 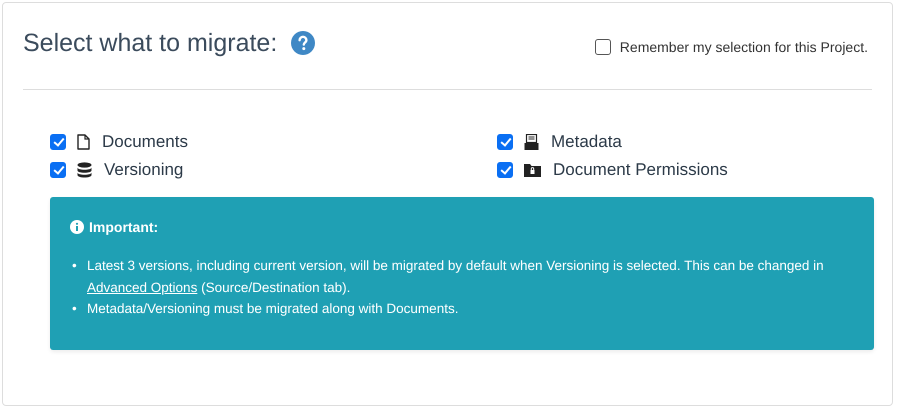 I want to click on alert-heading: Important:, so click(x=123, y=227).